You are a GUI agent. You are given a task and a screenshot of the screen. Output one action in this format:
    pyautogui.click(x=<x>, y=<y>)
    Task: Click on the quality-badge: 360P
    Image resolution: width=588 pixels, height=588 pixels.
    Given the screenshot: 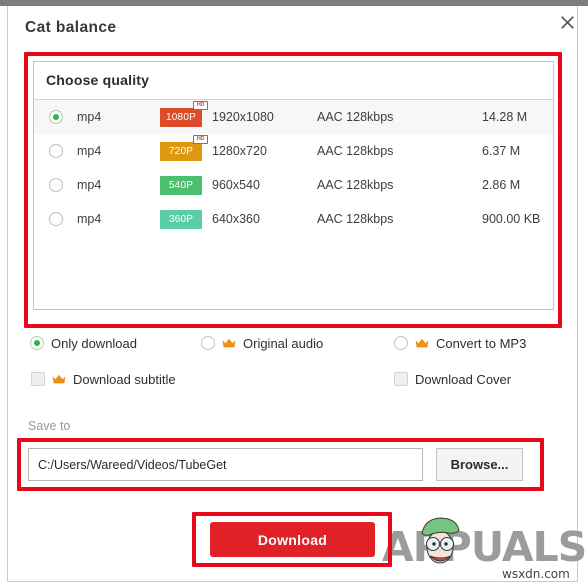 What is the action you would take?
    pyautogui.click(x=181, y=219)
    